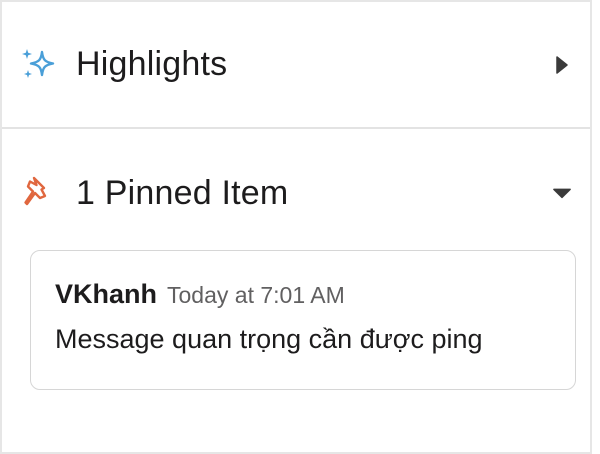  What do you see at coordinates (40, 193) in the screenshot?
I see `pin-icon` at bounding box center [40, 193].